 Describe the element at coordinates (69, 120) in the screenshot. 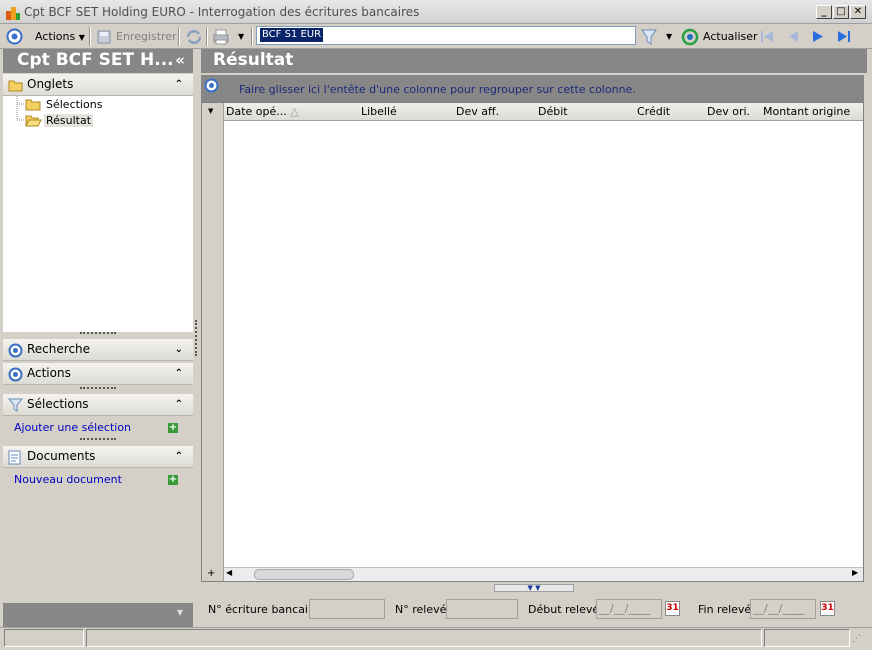

I see `tree-item-resultat: Résultat` at that location.